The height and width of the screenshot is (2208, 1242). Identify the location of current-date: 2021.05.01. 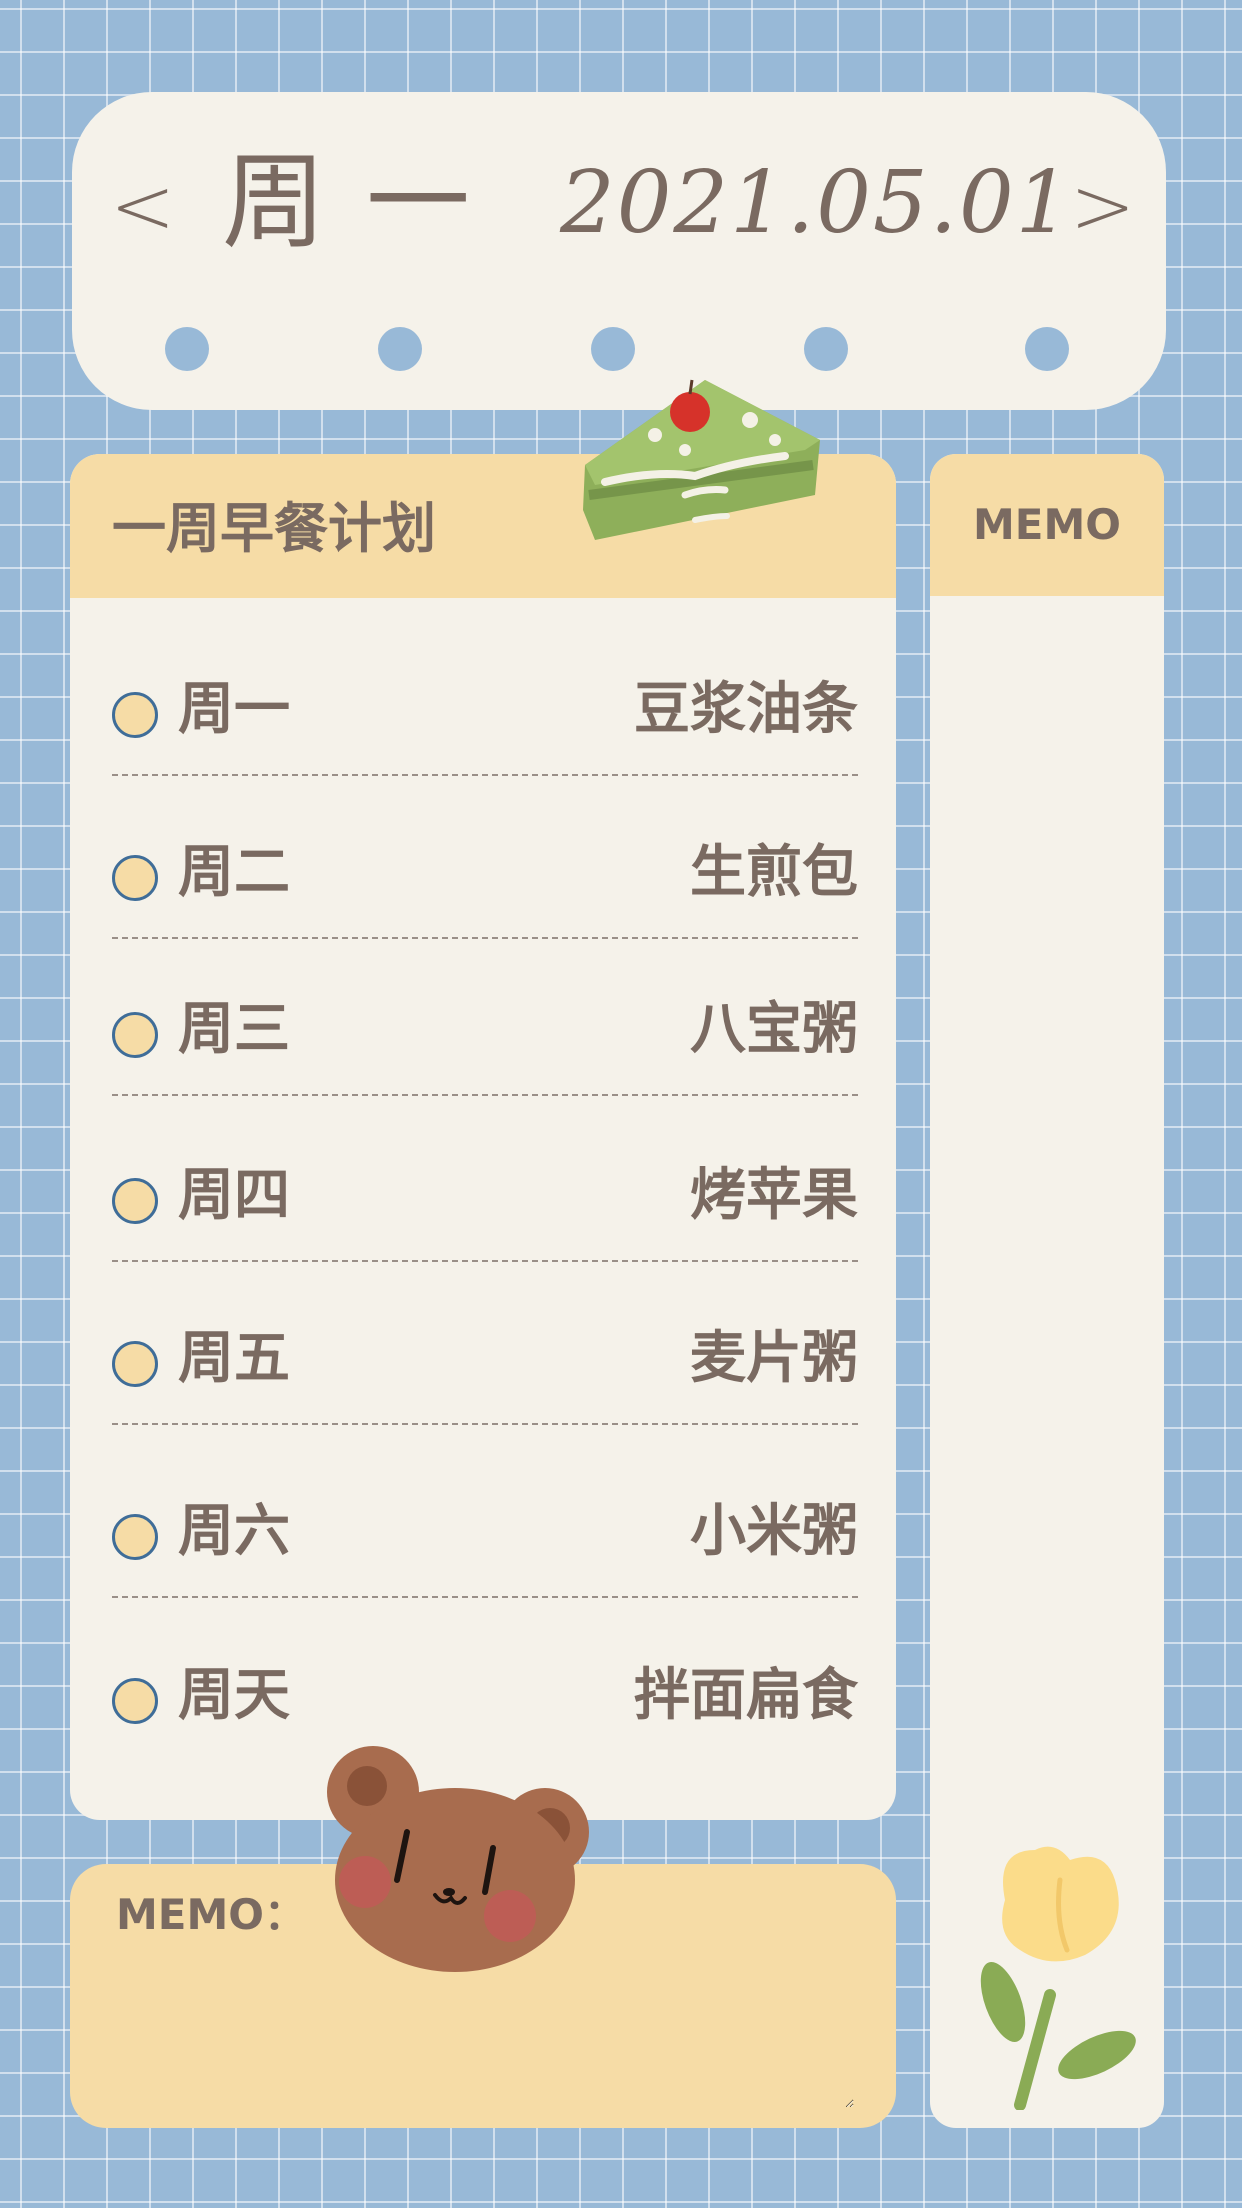
(816, 203).